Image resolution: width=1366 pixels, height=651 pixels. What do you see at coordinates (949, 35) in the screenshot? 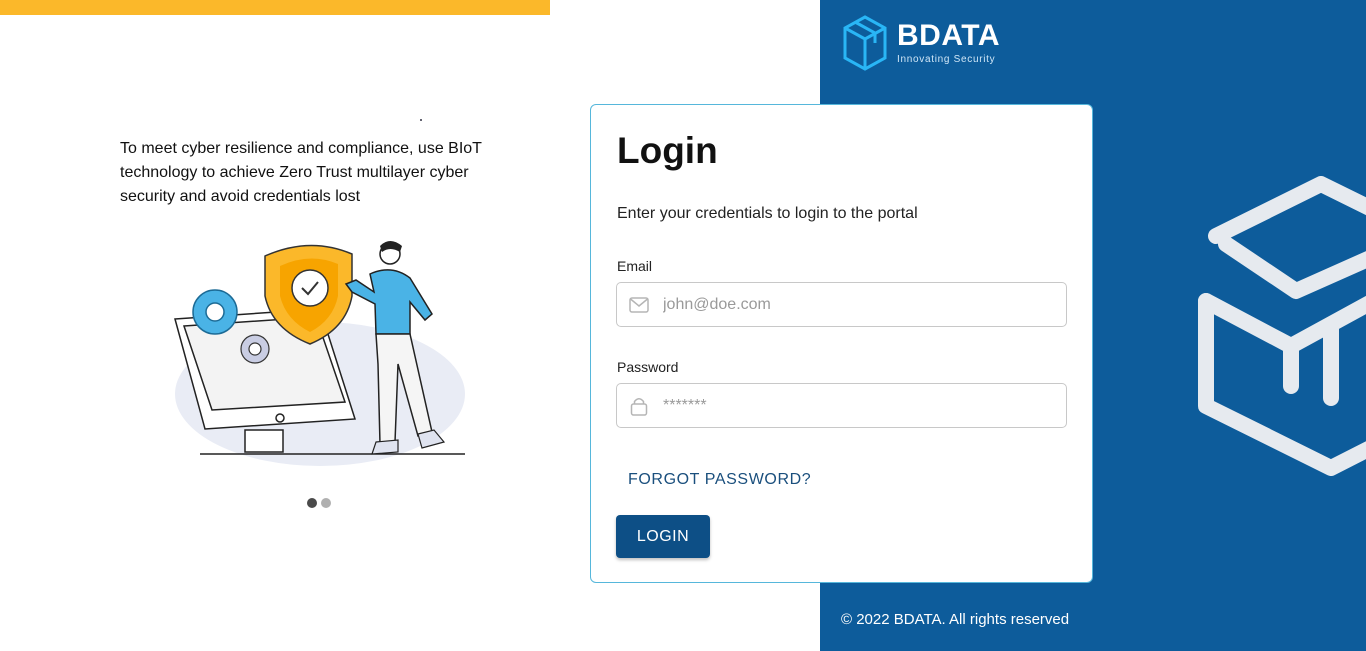
I see `brand-name: BDATA` at bounding box center [949, 35].